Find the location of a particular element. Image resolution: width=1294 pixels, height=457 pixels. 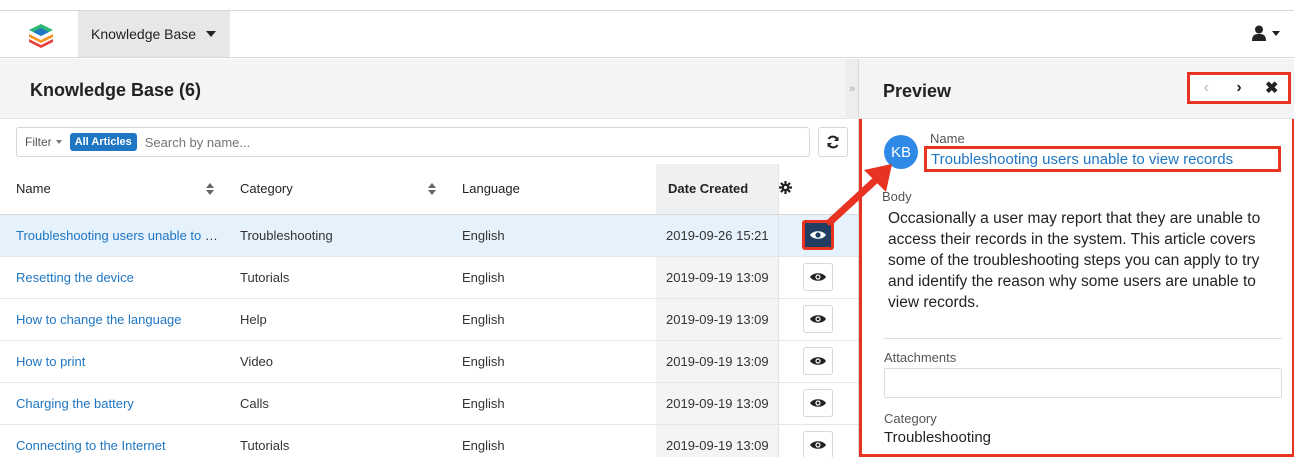

field-label-attachments: Attachments is located at coordinates (920, 357).